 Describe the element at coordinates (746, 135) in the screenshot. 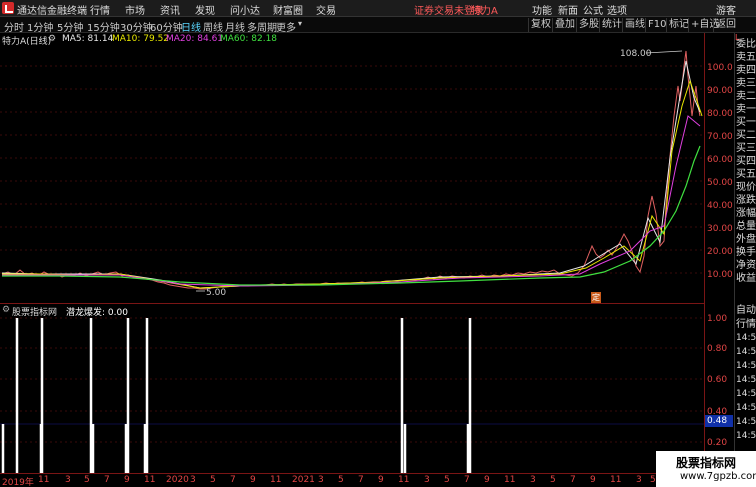

I see `side-label: 买二` at that location.